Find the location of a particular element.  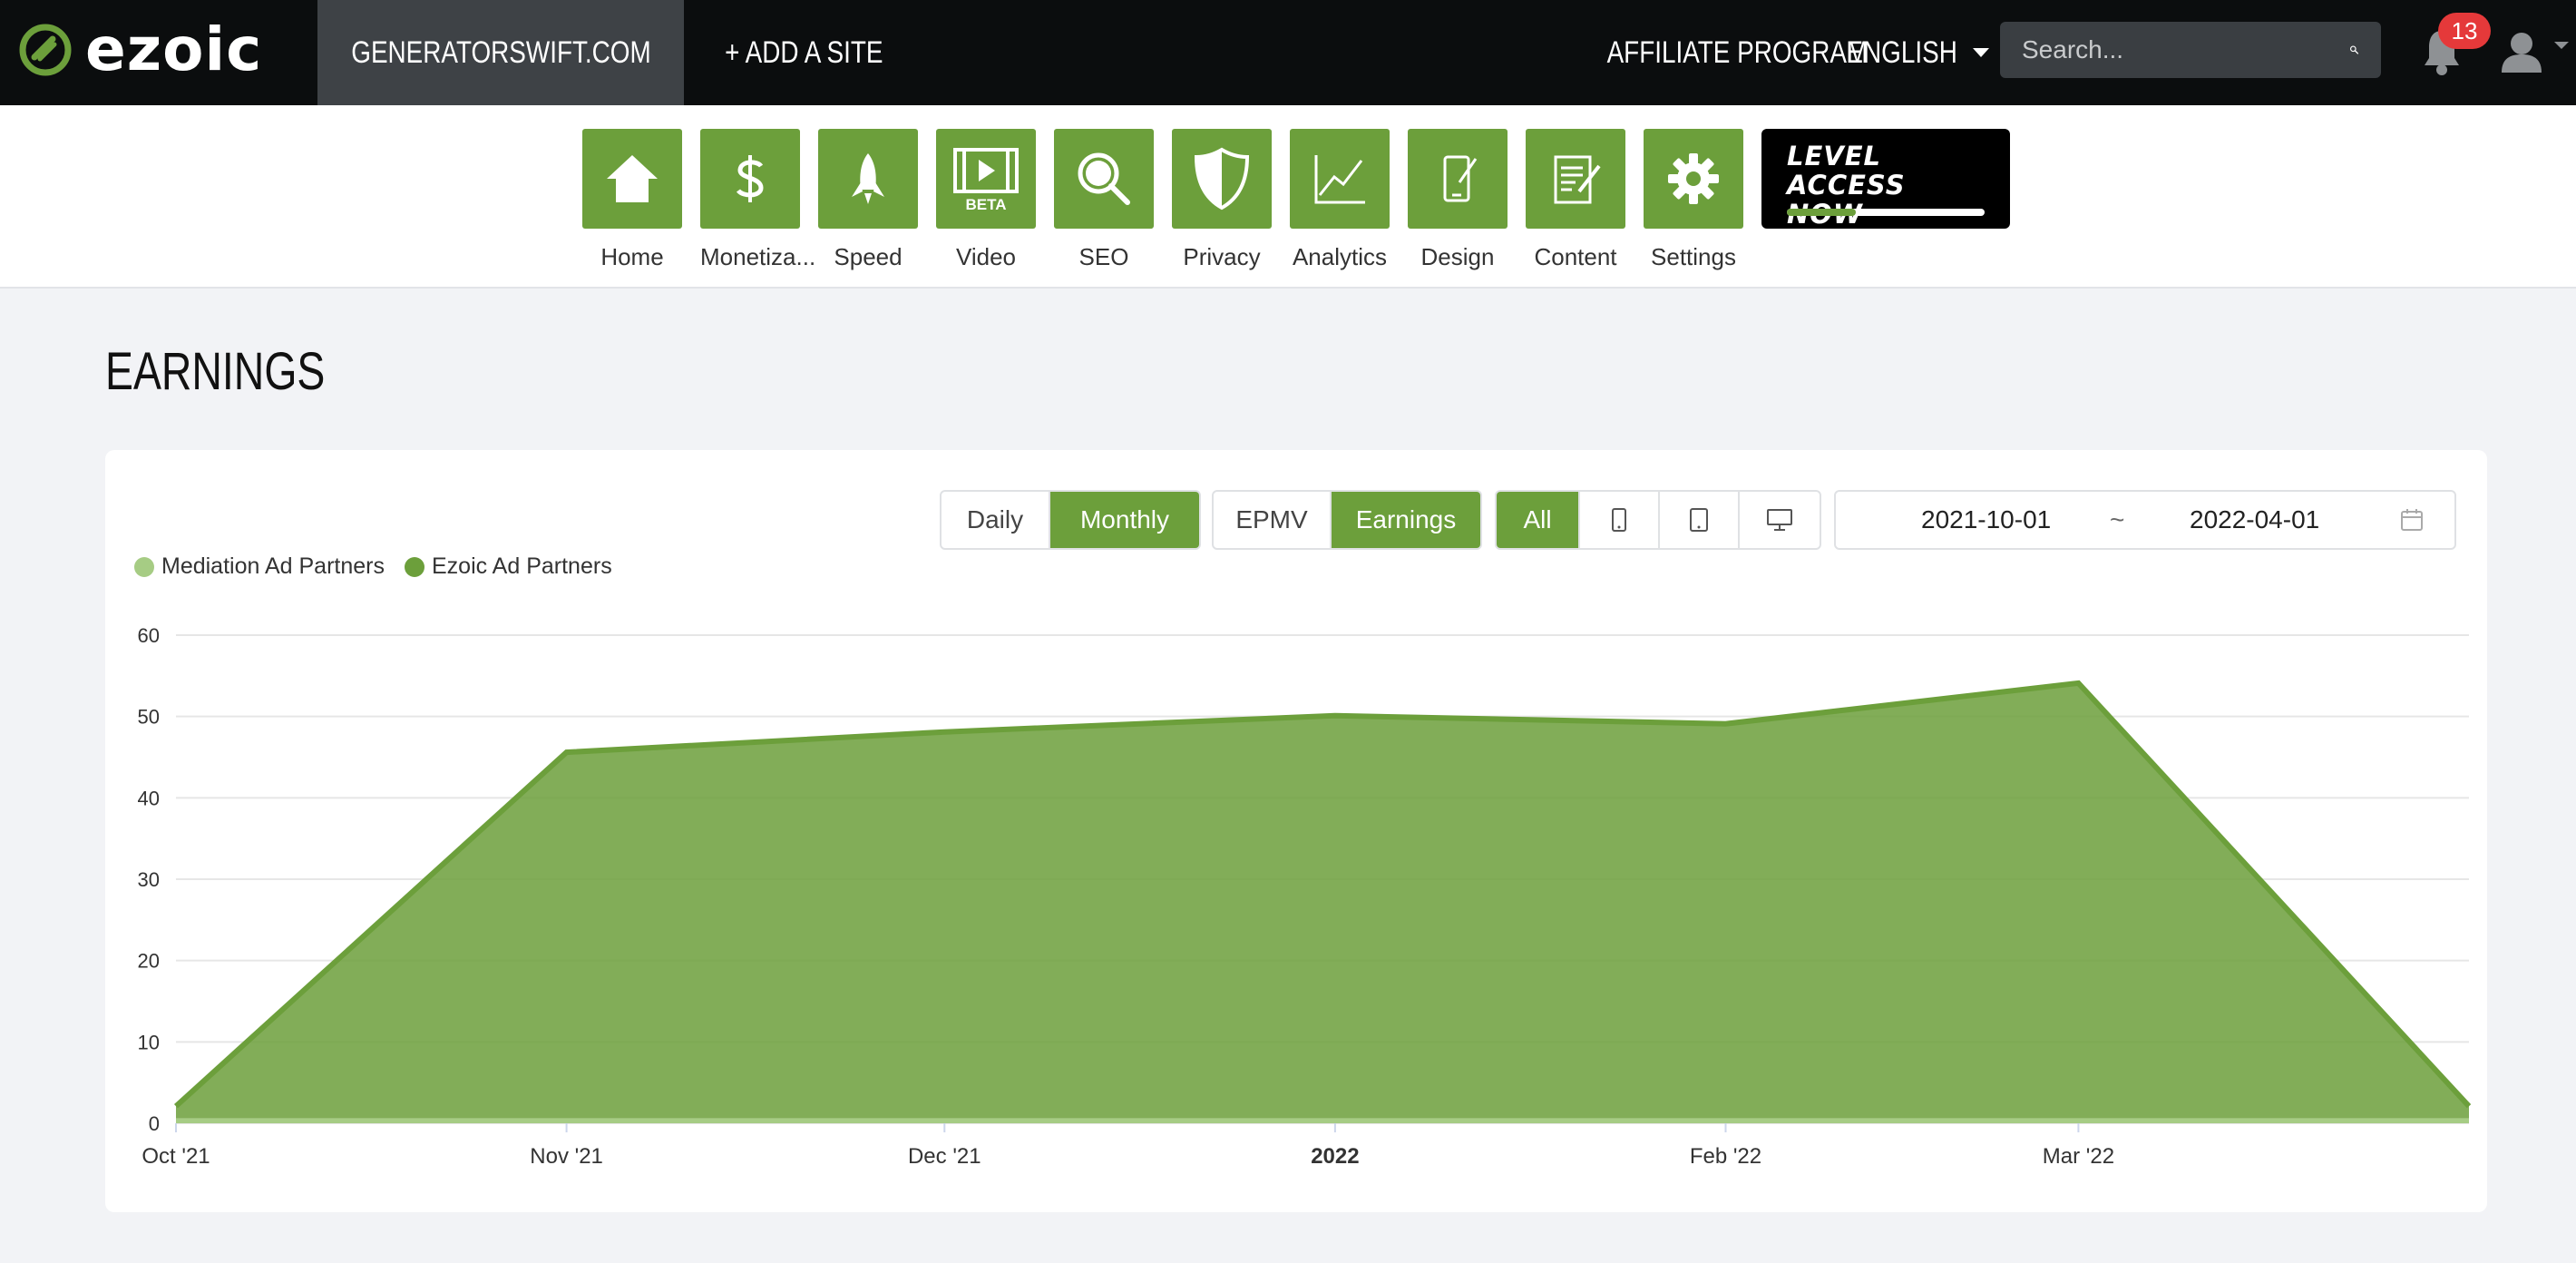

toolbar-design: Design is located at coordinates (1458, 200).